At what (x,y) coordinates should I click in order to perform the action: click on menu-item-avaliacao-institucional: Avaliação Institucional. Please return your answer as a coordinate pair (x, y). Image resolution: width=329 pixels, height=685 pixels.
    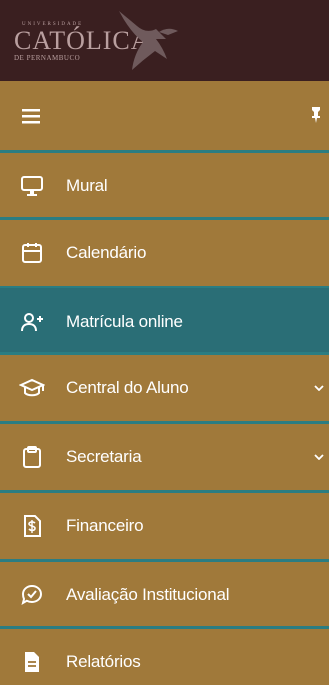
    Looking at the image, I should click on (164, 594).